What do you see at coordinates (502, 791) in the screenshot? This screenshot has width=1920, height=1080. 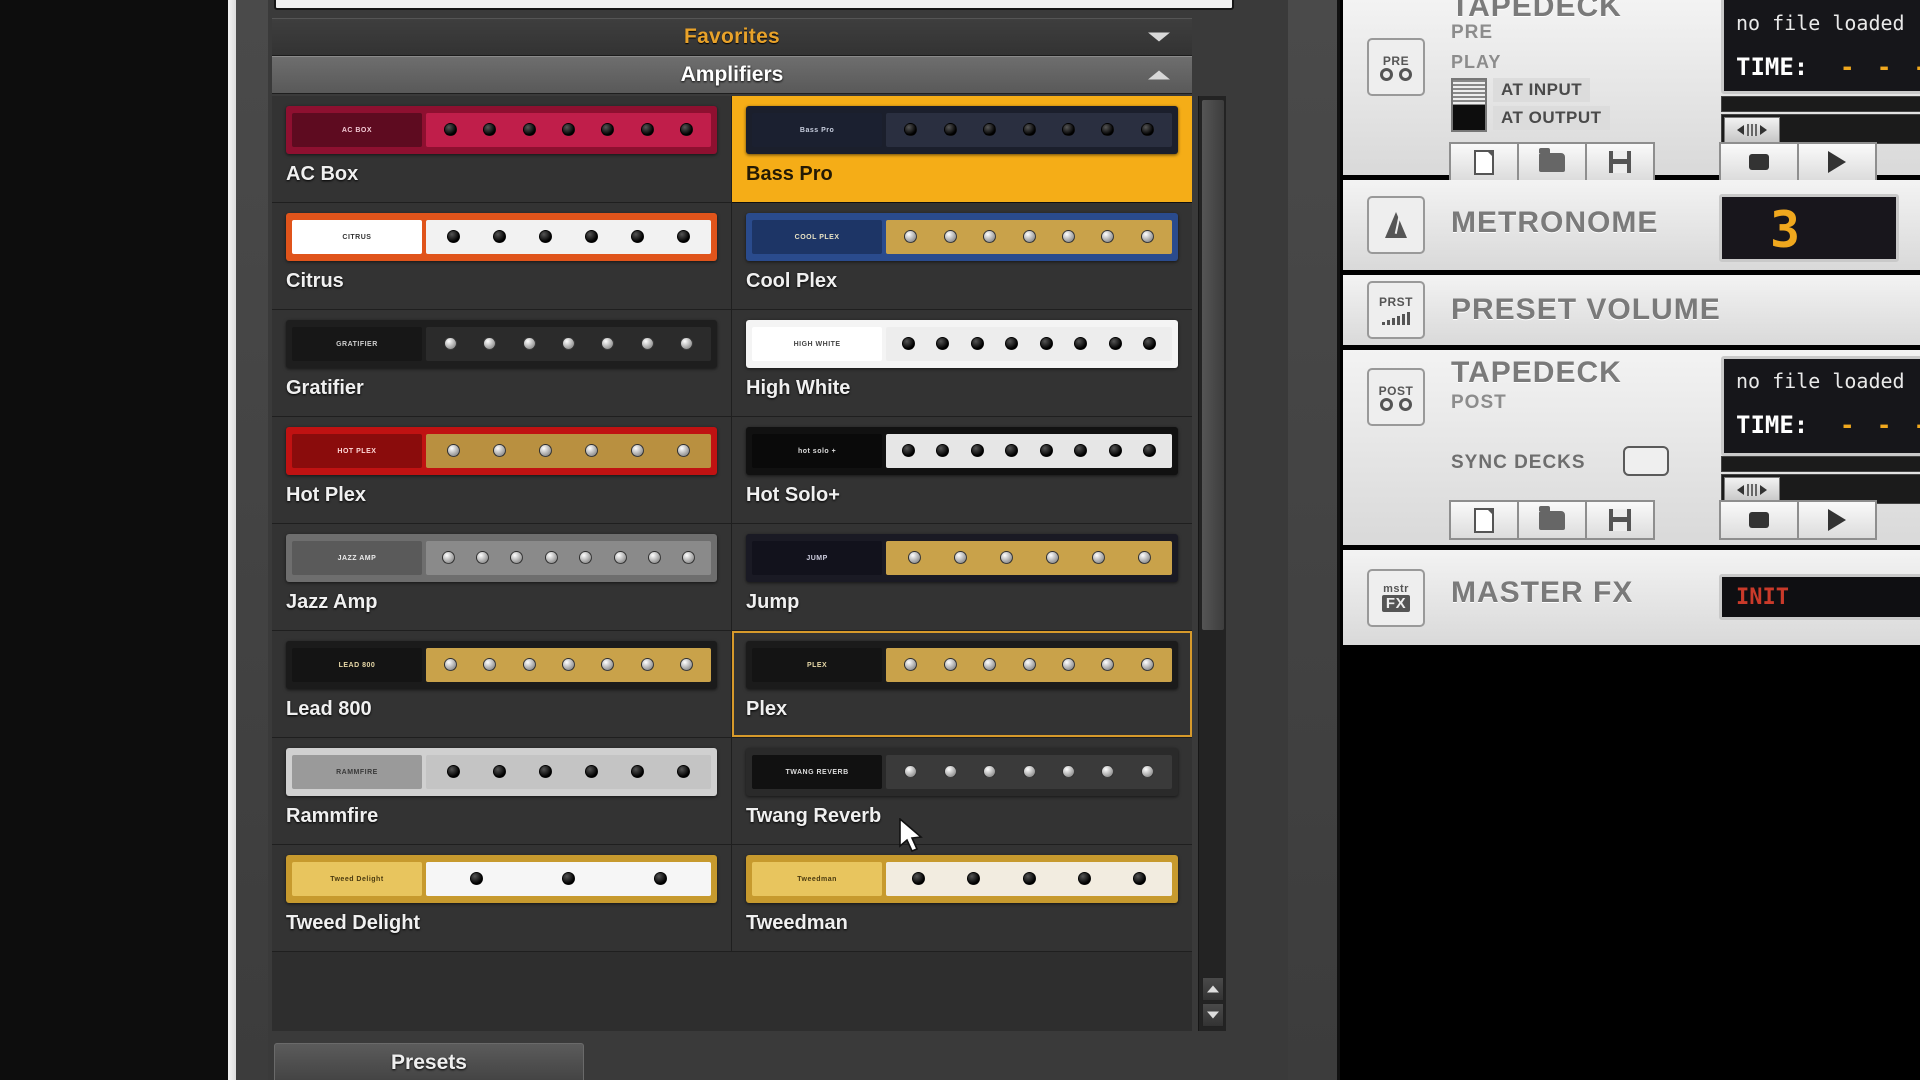 I see `amp-tile-rammfire: RAMMFIRE Rammfire` at bounding box center [502, 791].